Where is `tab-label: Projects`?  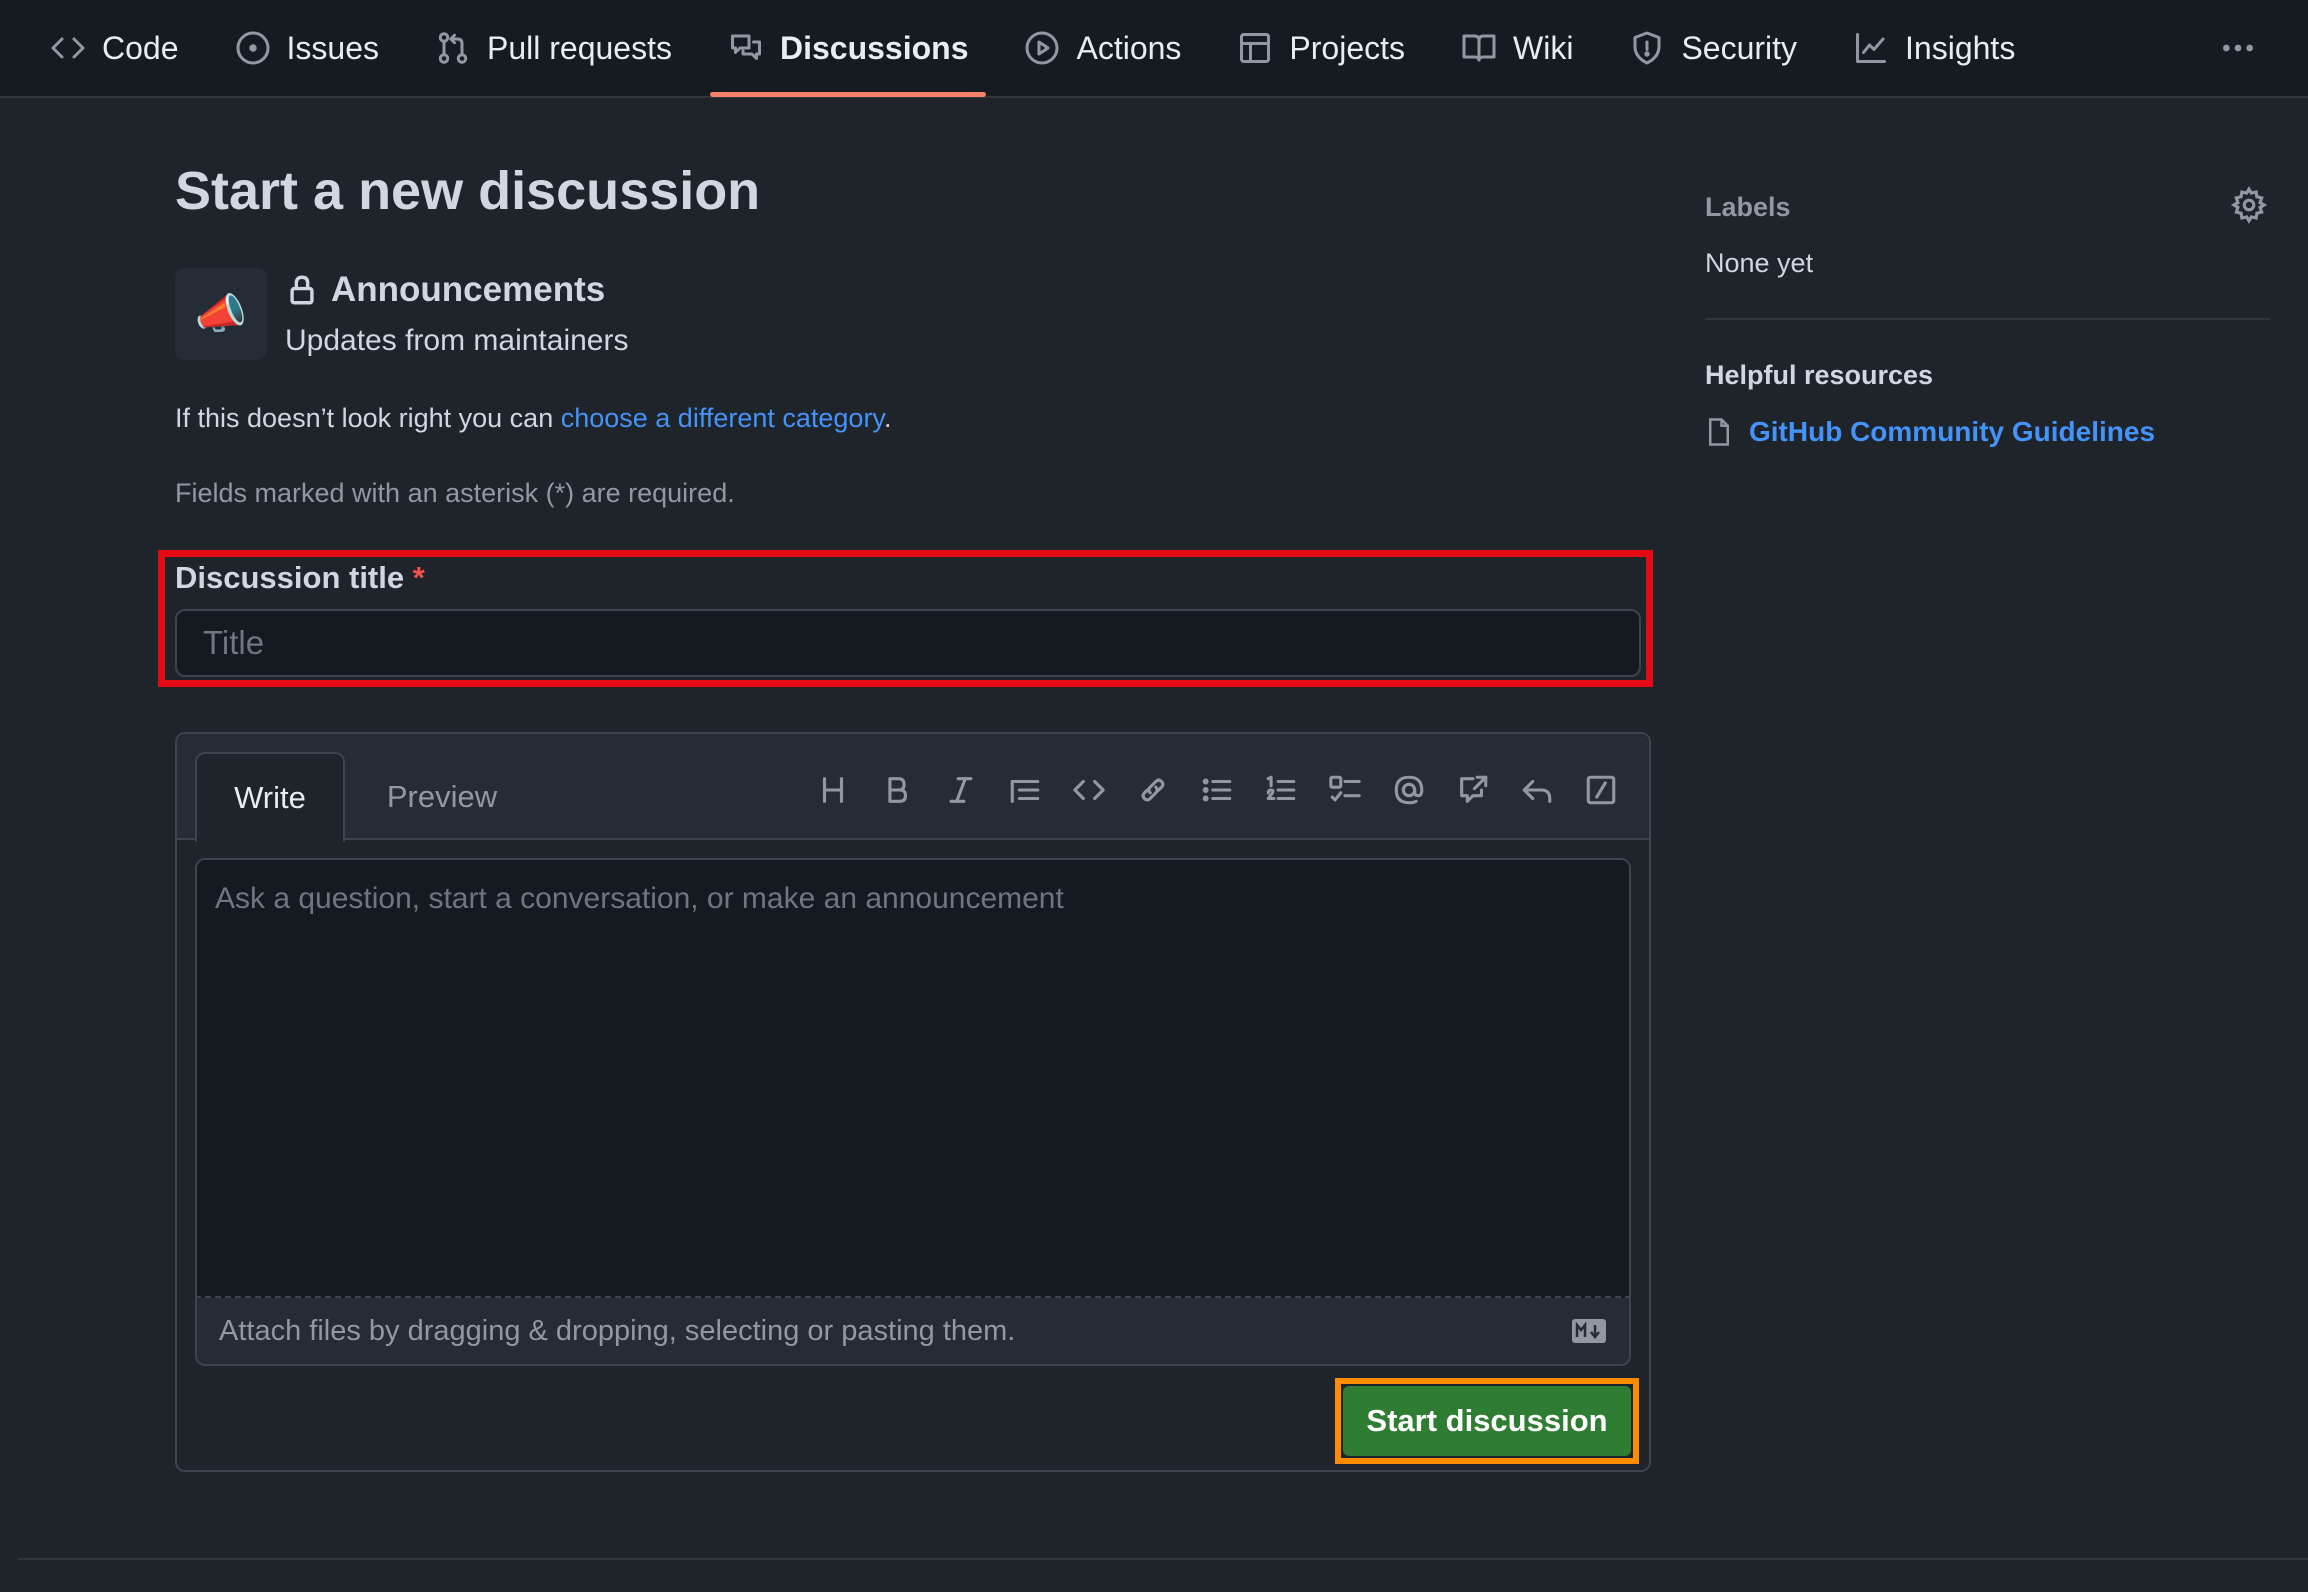
tab-label: Projects is located at coordinates (1347, 47).